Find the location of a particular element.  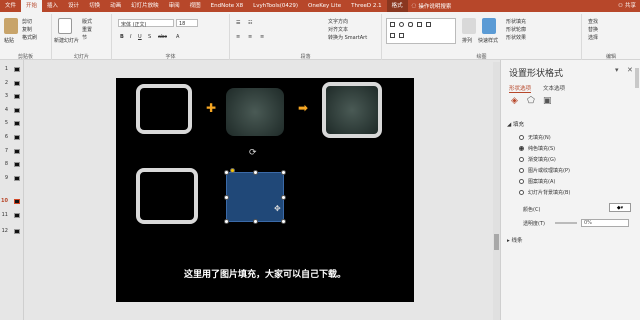

tab-animations: 动画 is located at coordinates (115, 6).